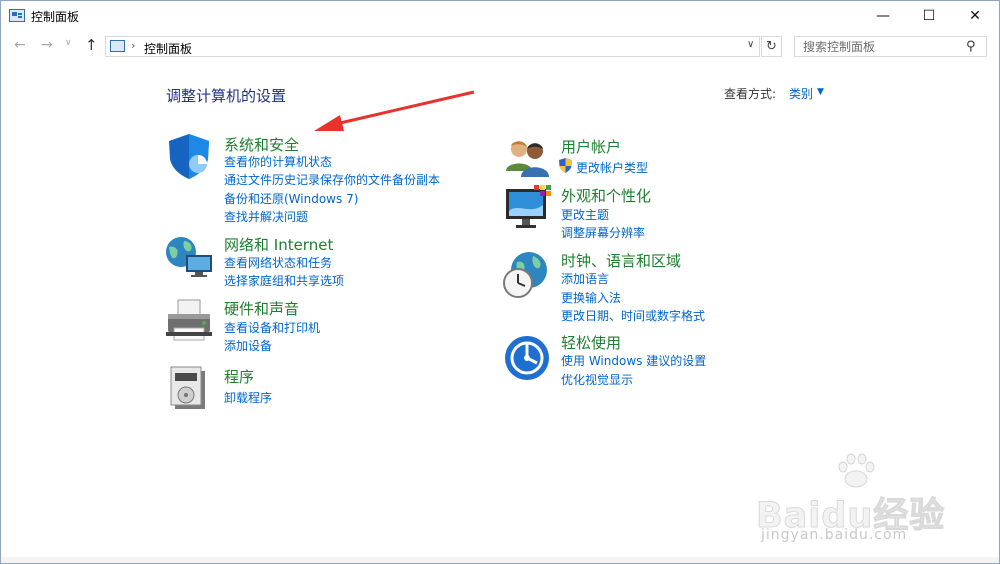 This screenshot has height=564, width=1000. What do you see at coordinates (278, 161) in the screenshot?
I see `link-view-computer-status: 查看你的计算机状态` at bounding box center [278, 161].